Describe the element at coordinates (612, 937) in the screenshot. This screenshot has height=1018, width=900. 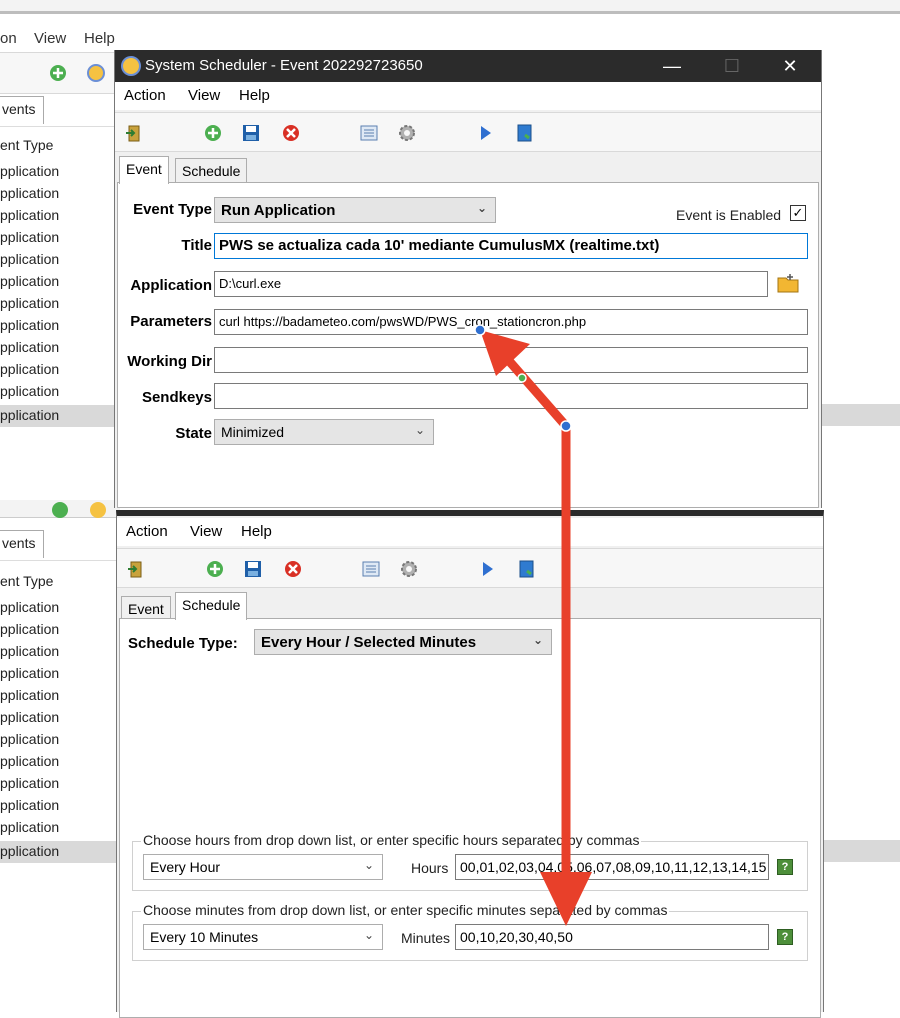
I see `minutes-input: 00,10,20,30,40,50` at that location.